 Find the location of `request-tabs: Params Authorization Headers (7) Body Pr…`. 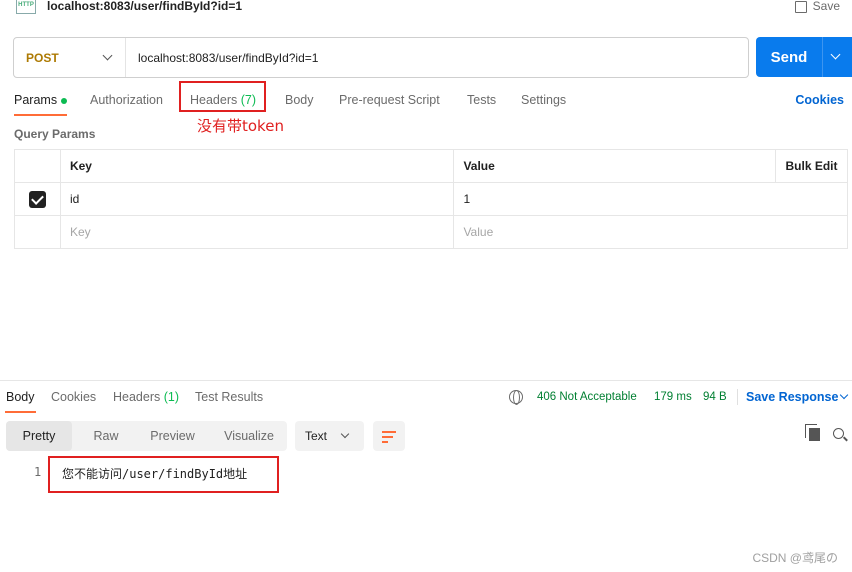

request-tabs: Params Authorization Headers (7) Body Pr… is located at coordinates (426, 104).